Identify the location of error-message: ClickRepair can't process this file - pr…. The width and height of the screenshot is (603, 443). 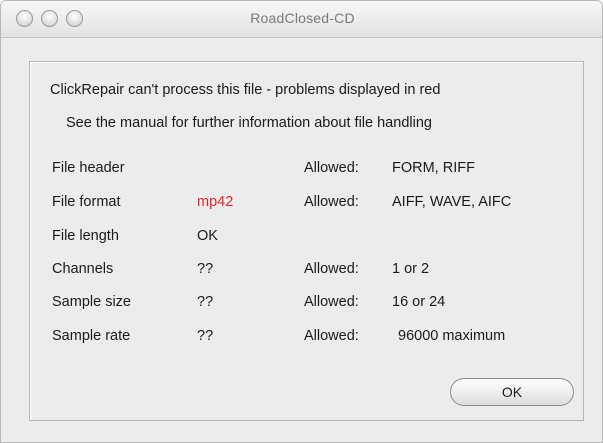
(245, 90).